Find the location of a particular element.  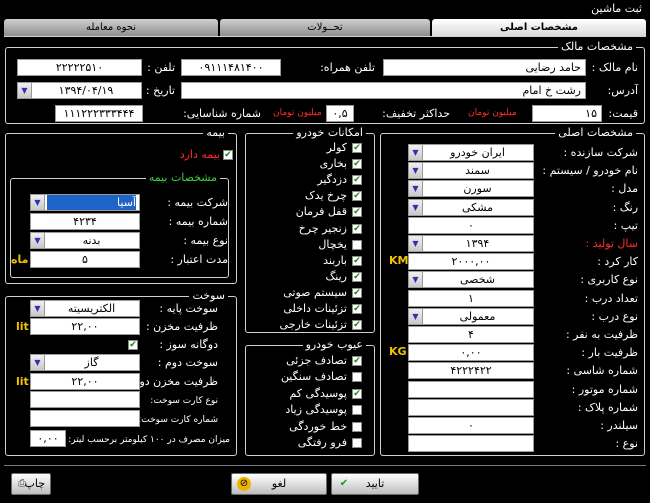

features-item: ✔ تزئینات داخلی is located at coordinates (310, 309).